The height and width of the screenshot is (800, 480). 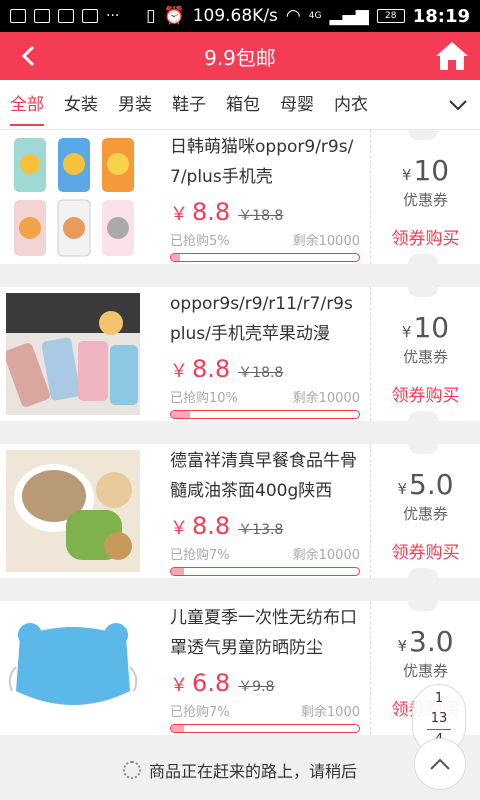 What do you see at coordinates (349, 16) in the screenshot?
I see `signal-icon: ▂▄▆` at bounding box center [349, 16].